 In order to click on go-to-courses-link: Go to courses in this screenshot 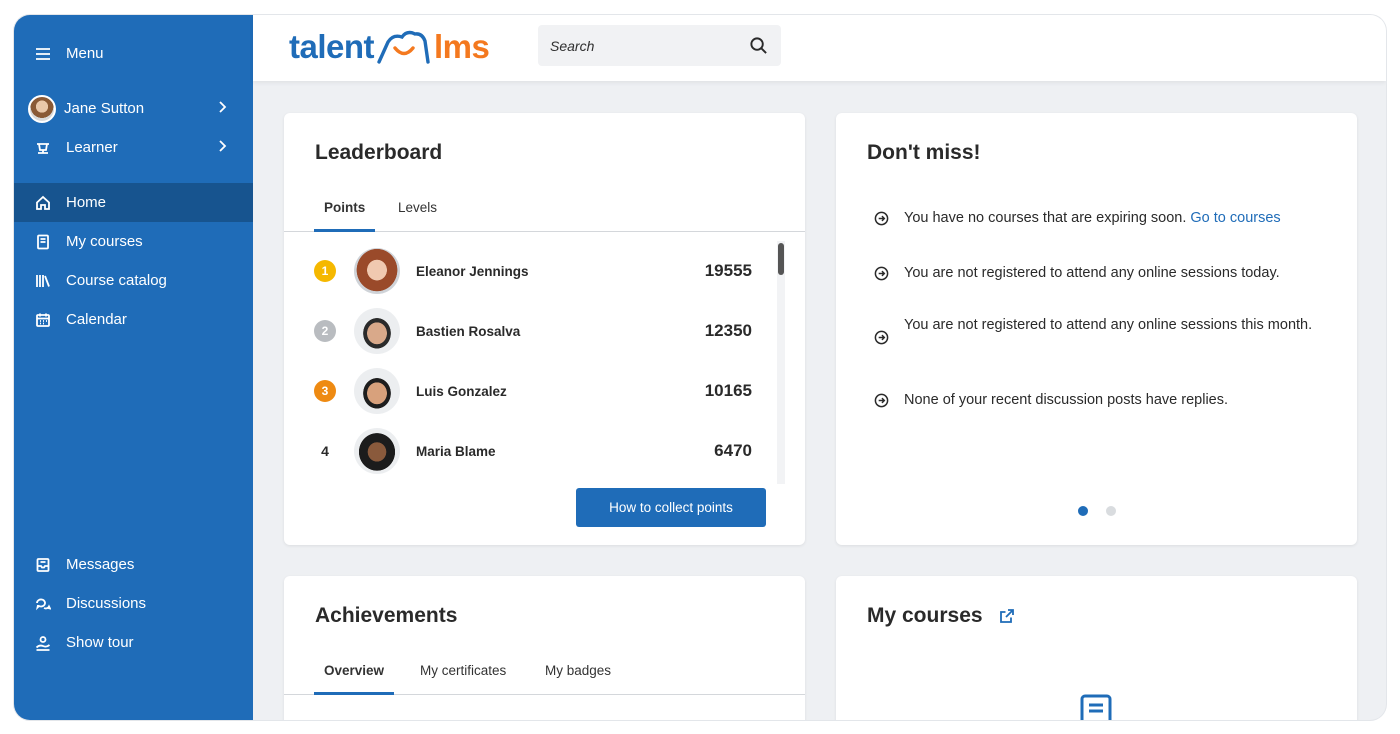, I will do `click(1235, 218)`.